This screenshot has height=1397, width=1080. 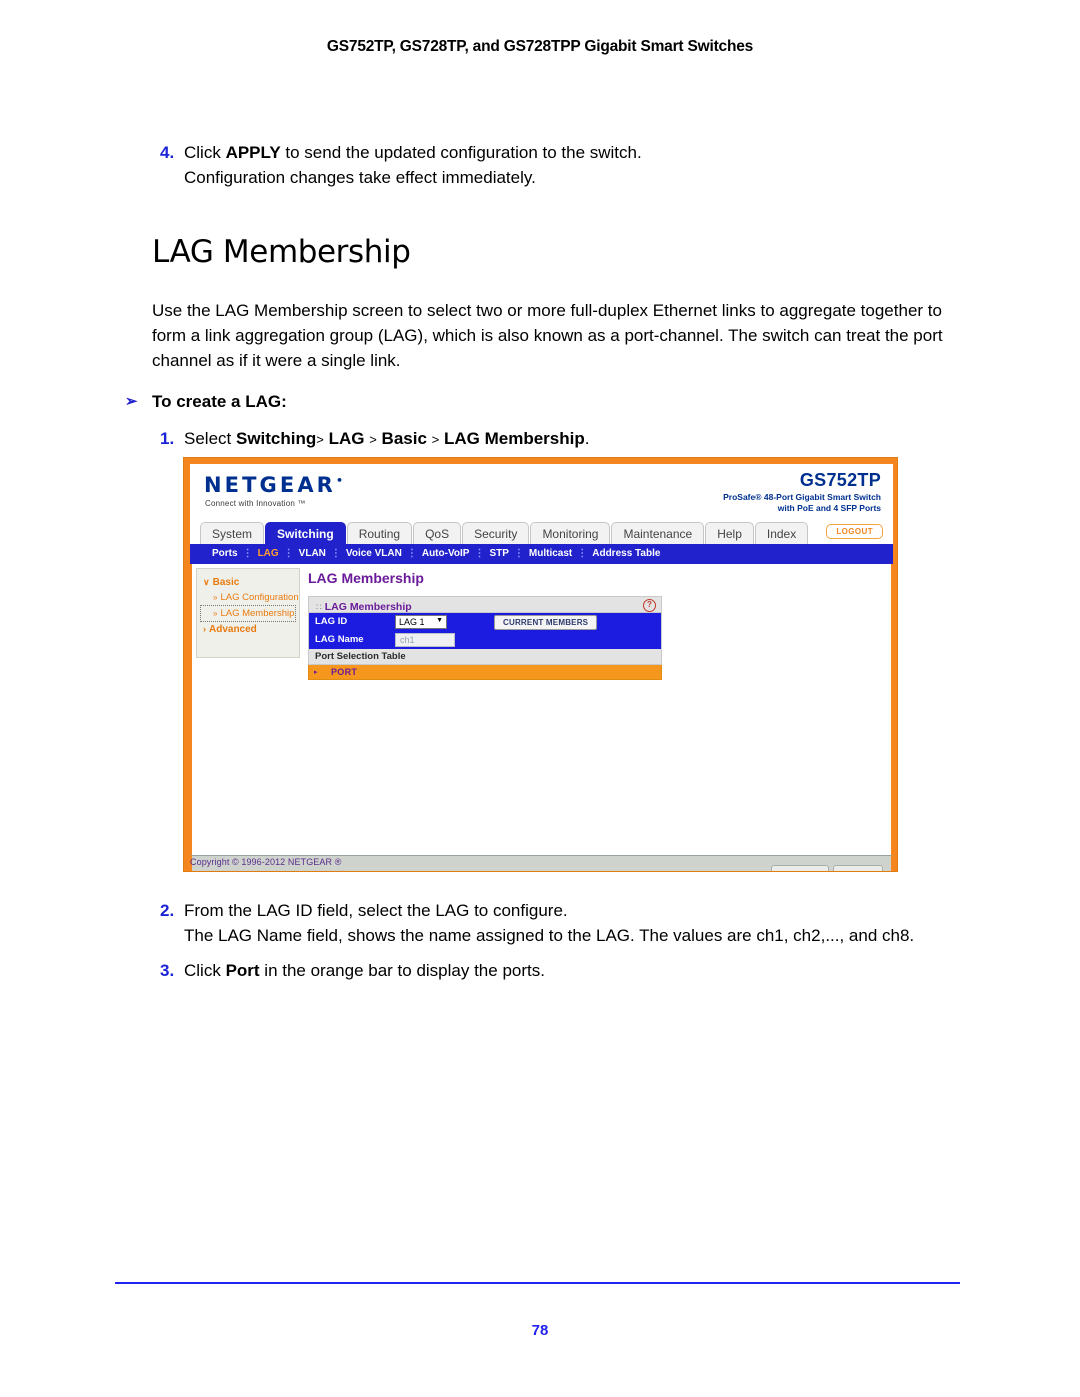 I want to click on lag-name-label: LAG Name, so click(x=339, y=639).